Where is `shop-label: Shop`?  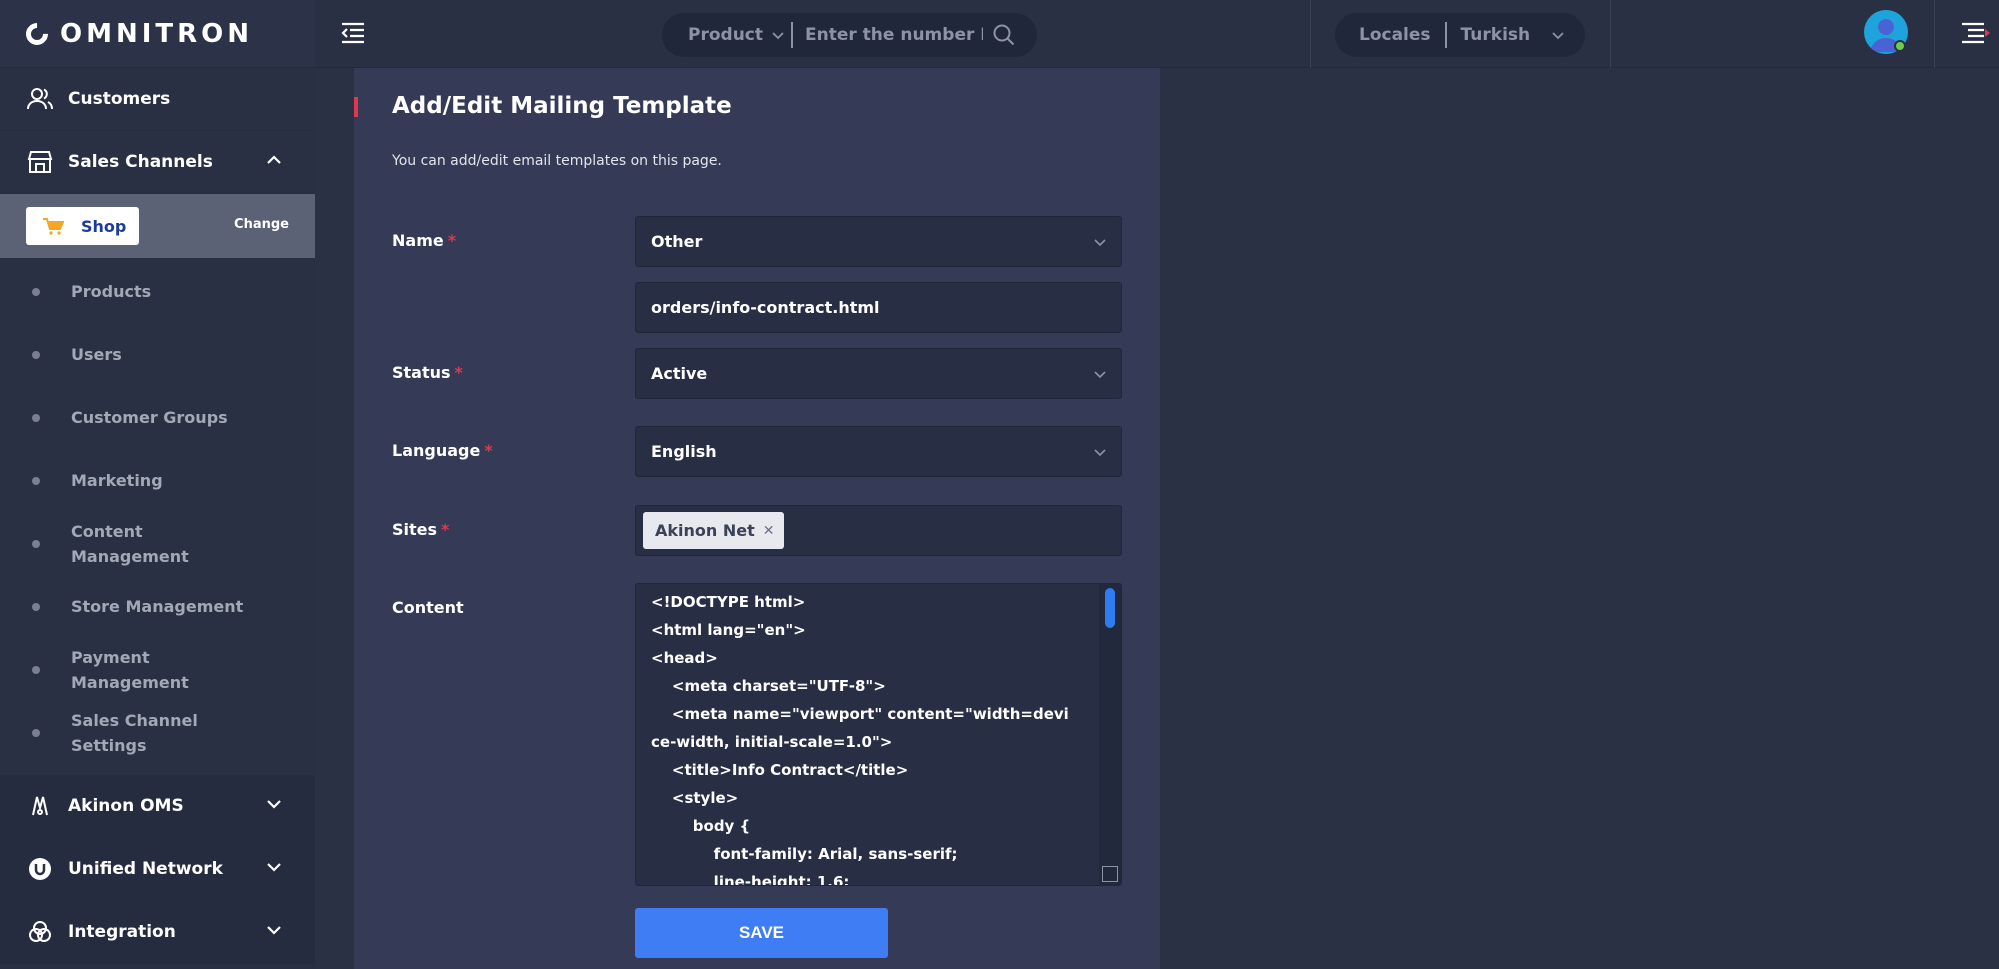
shop-label: Shop is located at coordinates (104, 226).